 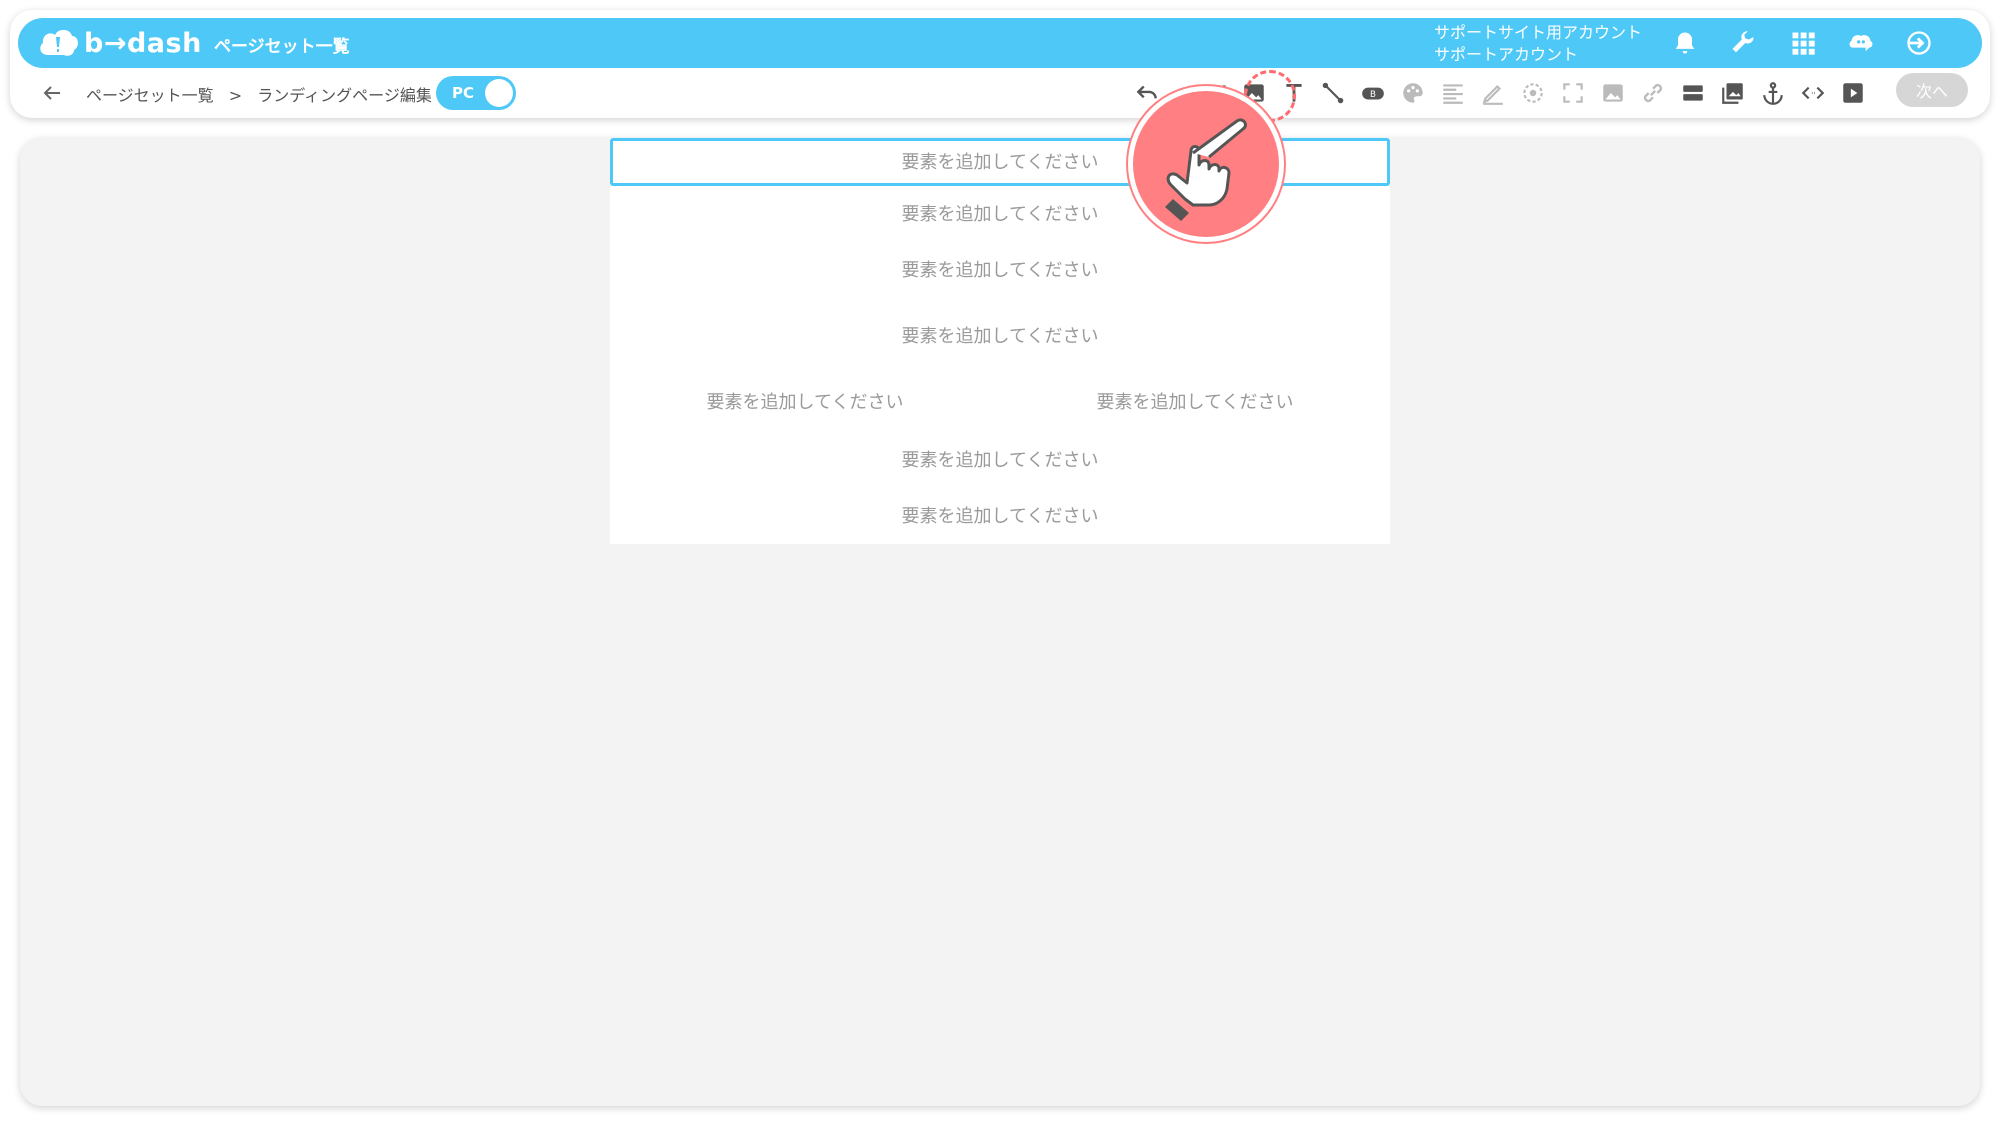 What do you see at coordinates (1773, 93) in the screenshot?
I see `anchor-icon` at bounding box center [1773, 93].